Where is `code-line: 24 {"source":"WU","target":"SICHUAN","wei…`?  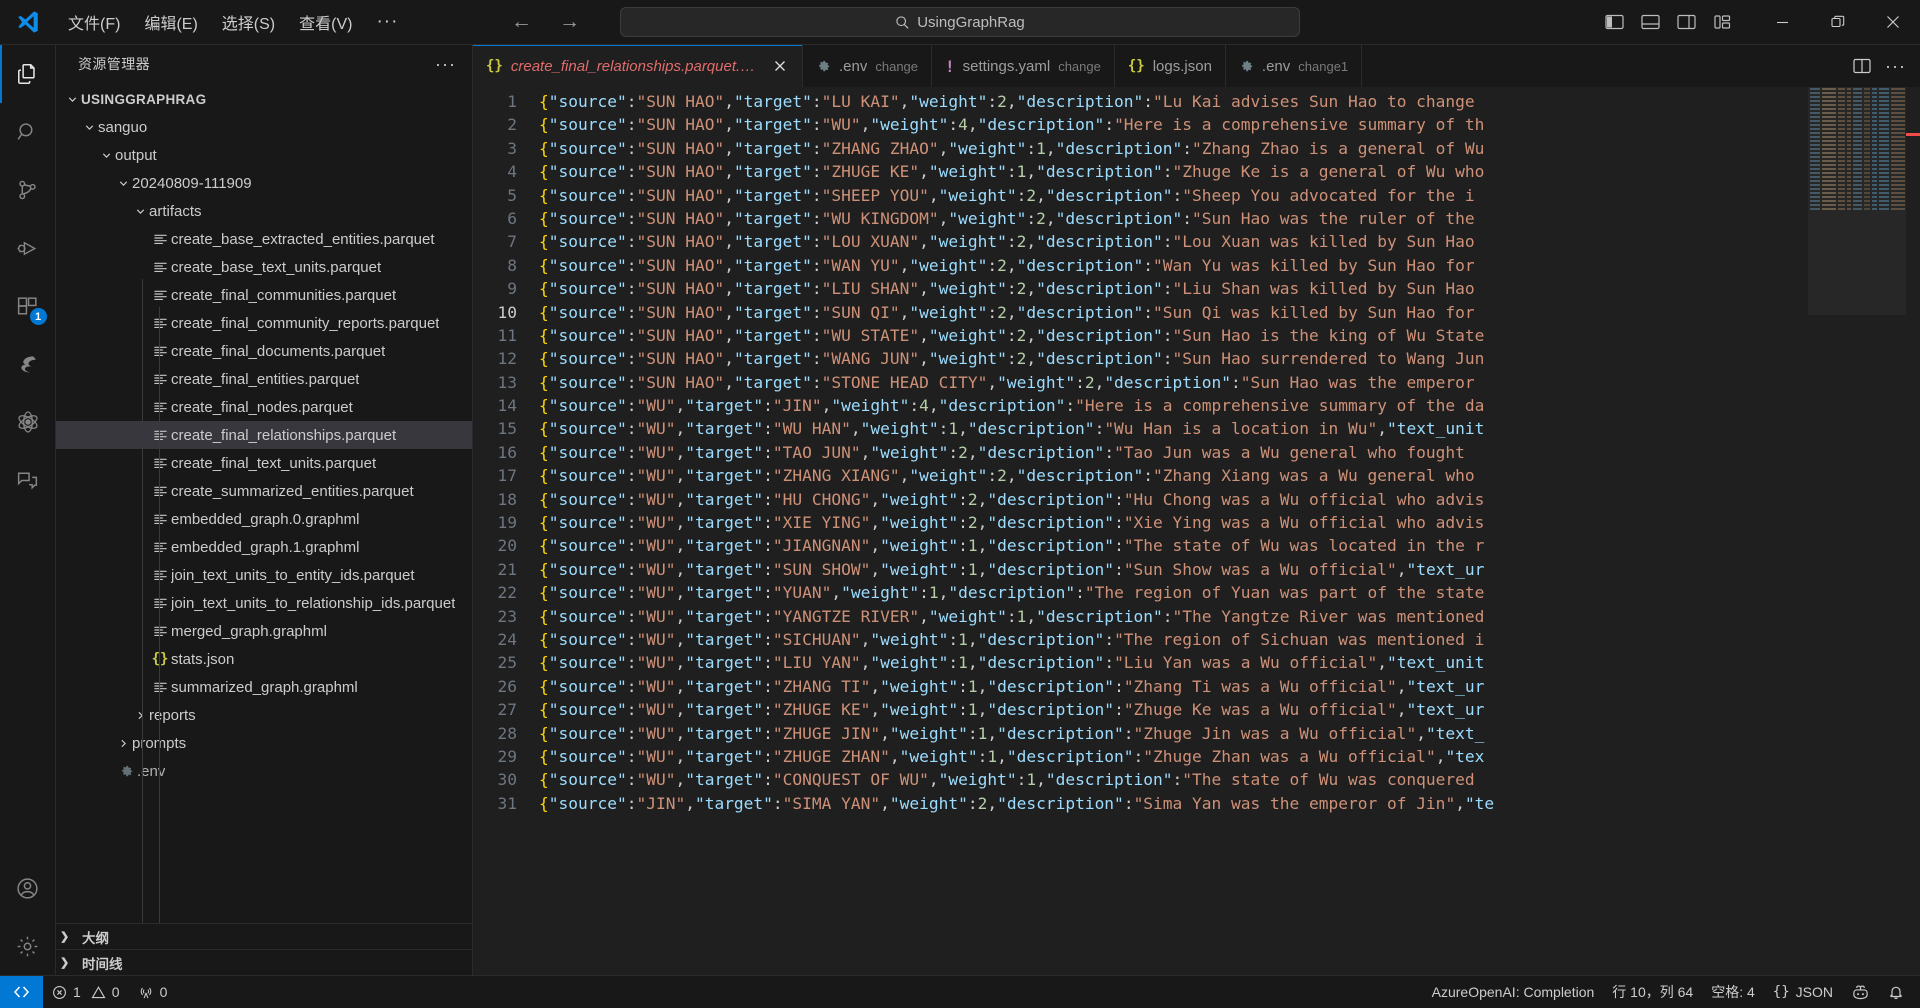
code-line: 24 {"source":"WU","target":"SICHUAN","wei… is located at coordinates (1196, 639).